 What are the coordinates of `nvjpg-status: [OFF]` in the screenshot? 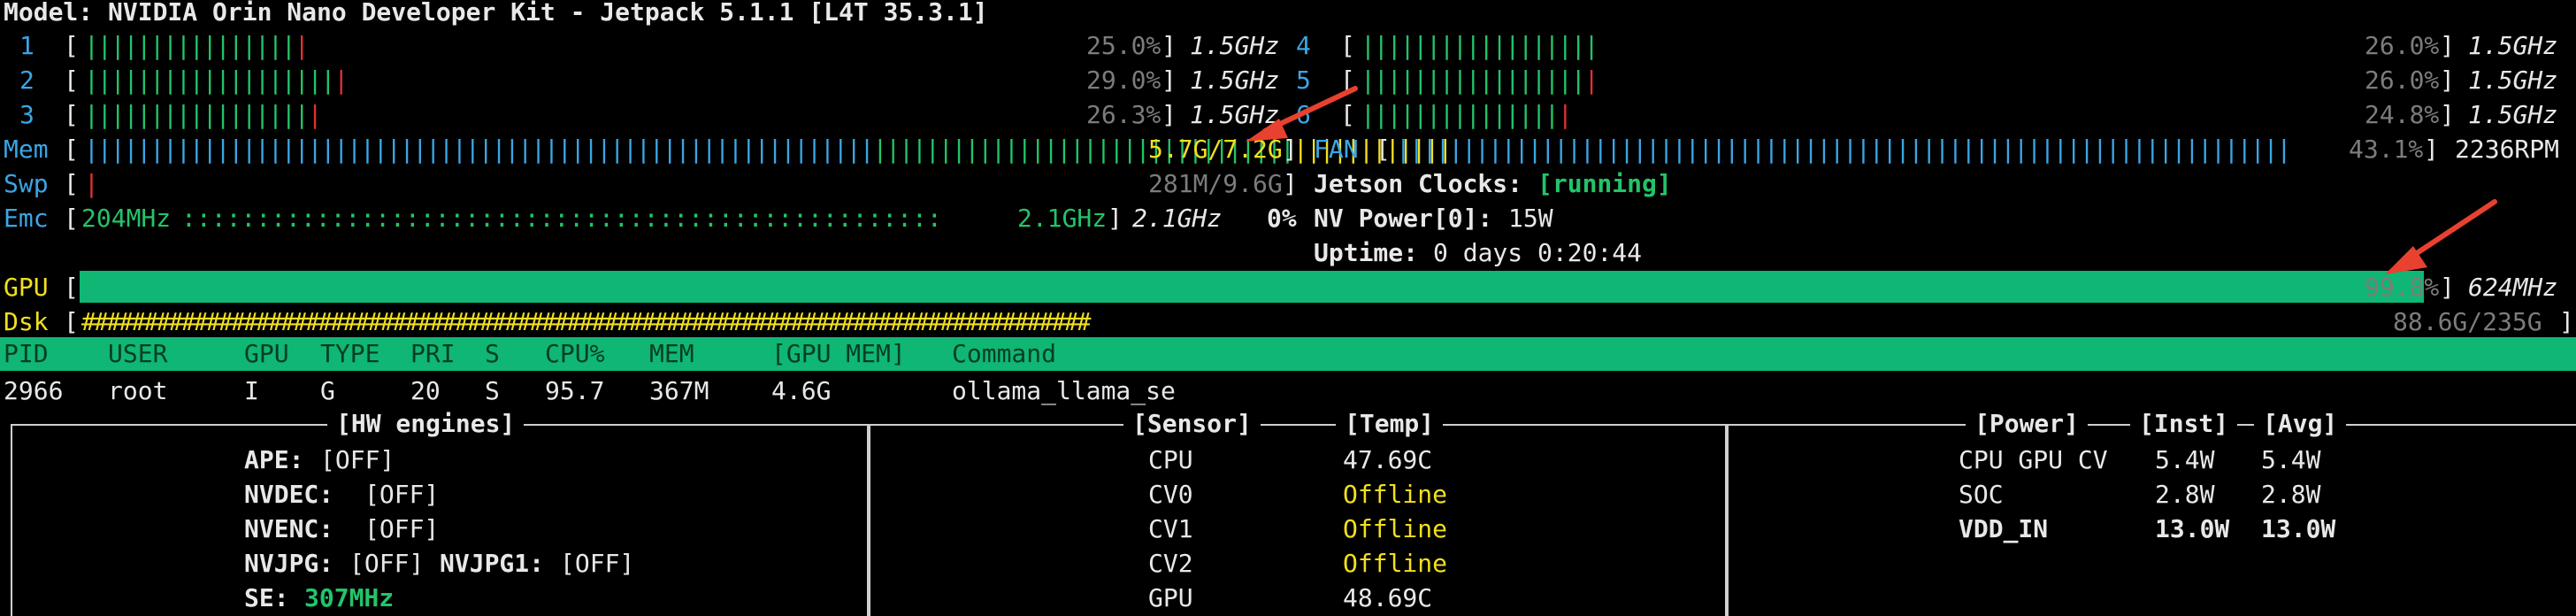 It's located at (387, 564).